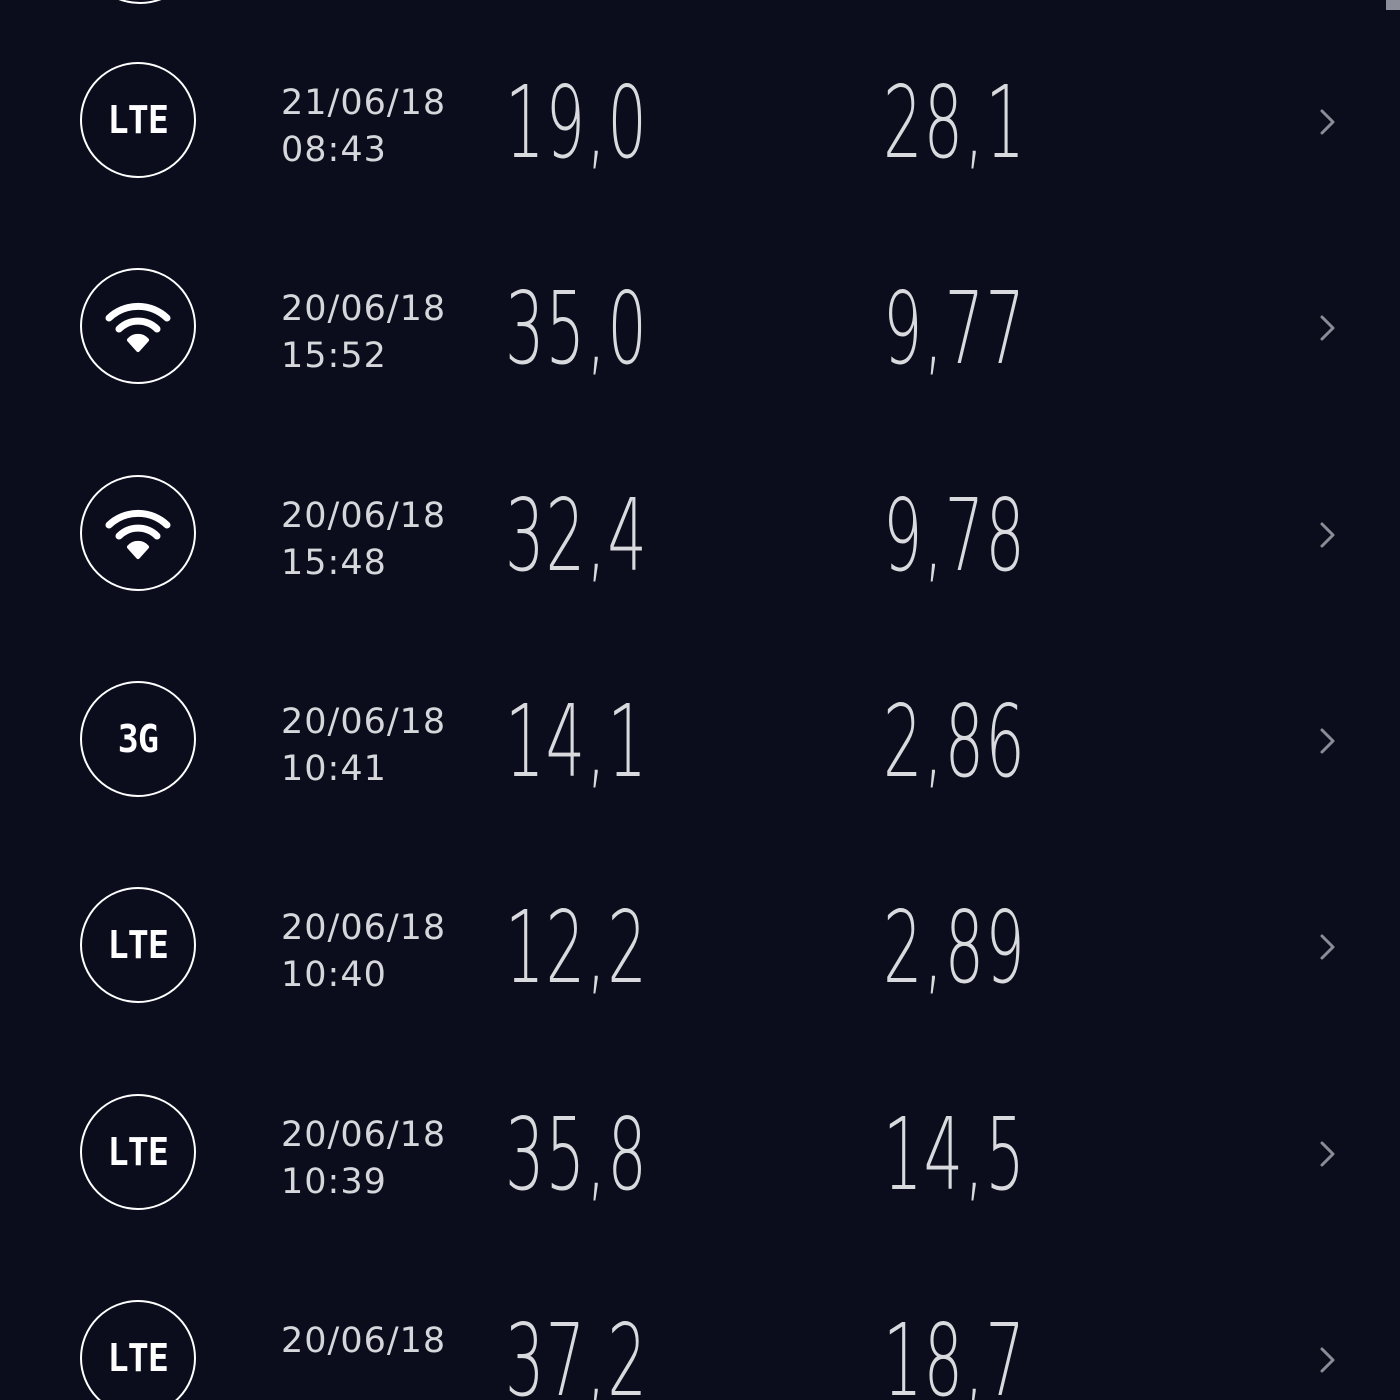 This screenshot has height=1400, width=1400. I want to click on result-datetime: 20/06/18 10:41, so click(363, 746).